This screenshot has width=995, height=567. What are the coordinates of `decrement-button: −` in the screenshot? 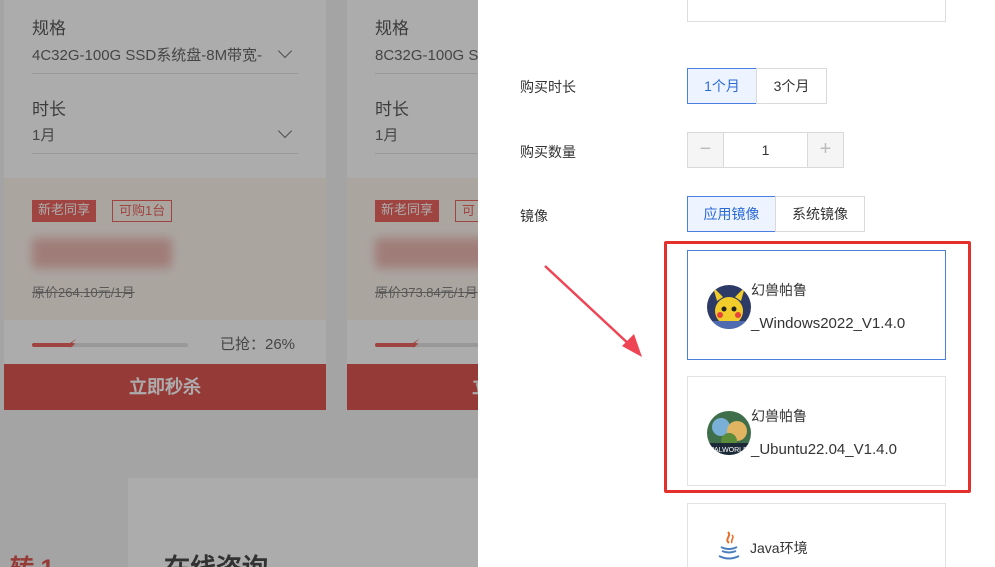 It's located at (706, 150).